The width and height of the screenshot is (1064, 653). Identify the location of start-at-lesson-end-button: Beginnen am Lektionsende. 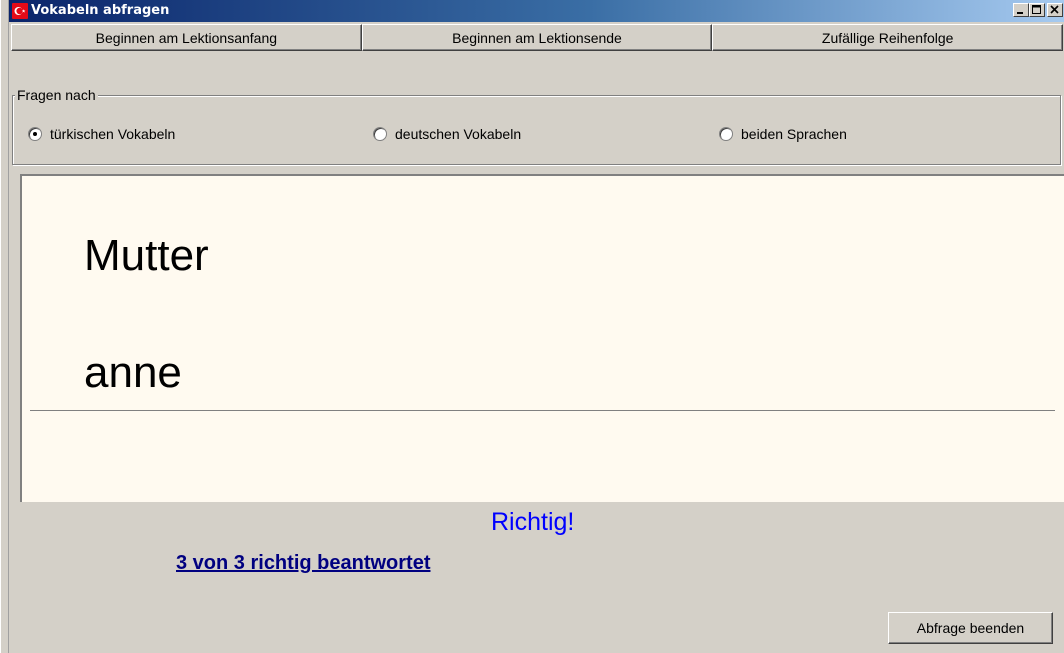
(537, 37).